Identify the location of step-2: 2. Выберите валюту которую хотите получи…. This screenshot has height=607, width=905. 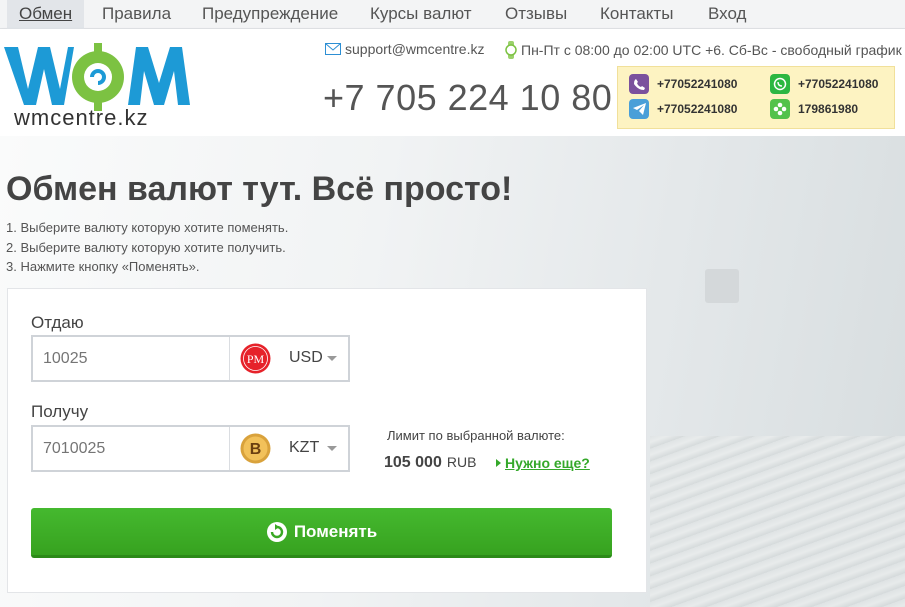
(146, 247).